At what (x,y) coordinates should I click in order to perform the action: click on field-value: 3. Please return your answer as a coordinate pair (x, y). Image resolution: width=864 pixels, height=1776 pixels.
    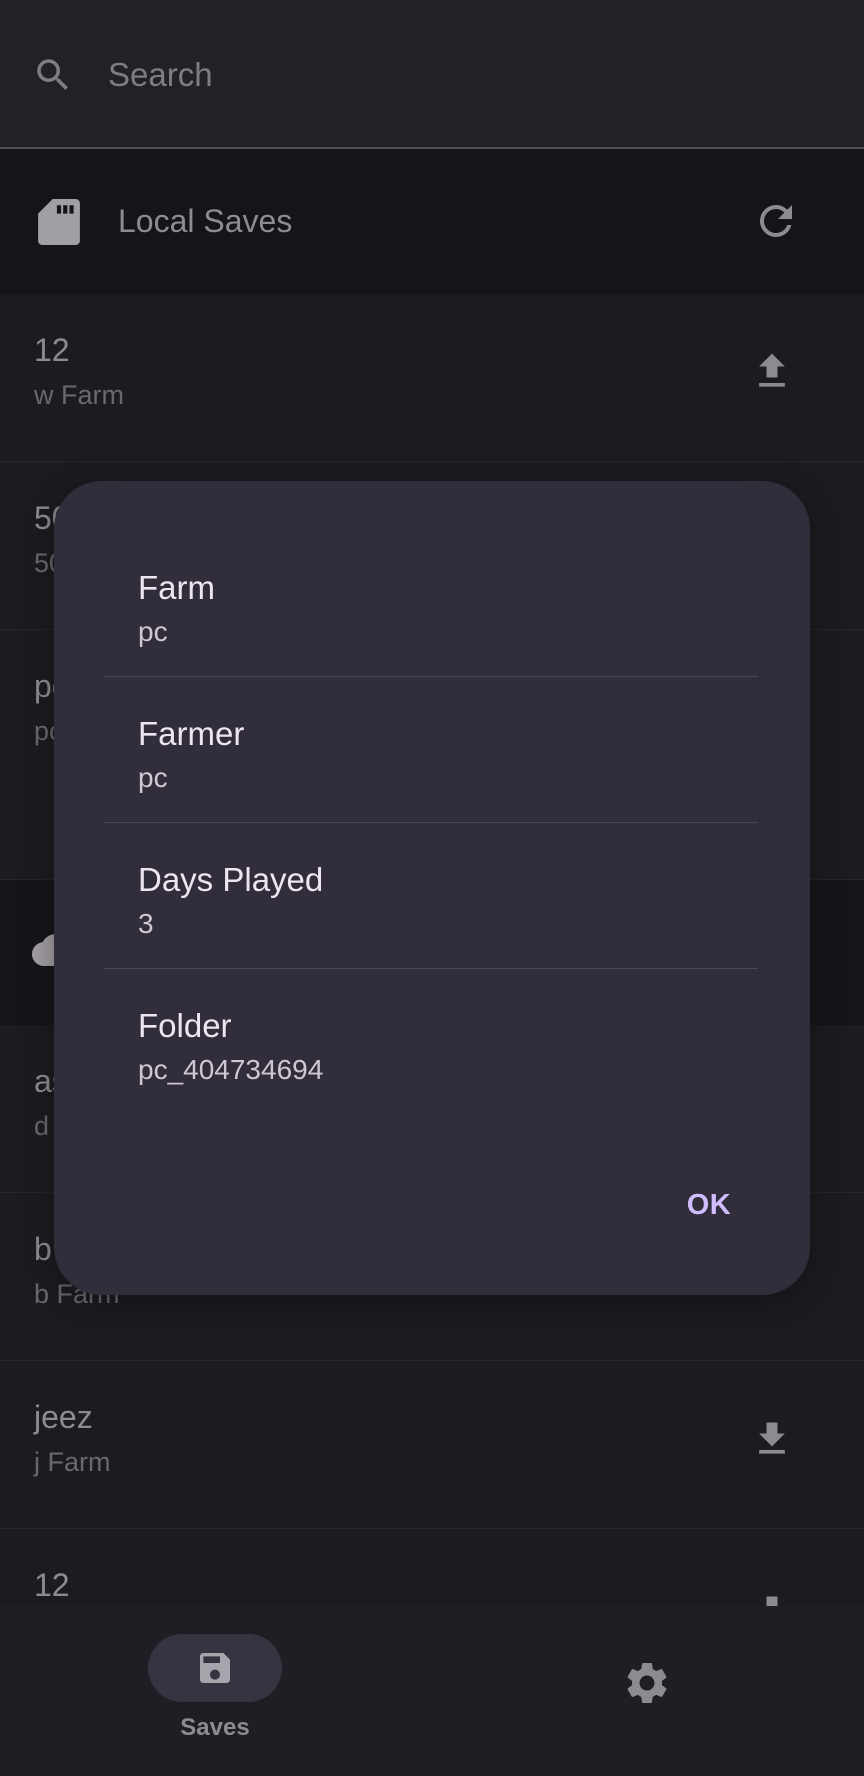
    Looking at the image, I should click on (146, 923).